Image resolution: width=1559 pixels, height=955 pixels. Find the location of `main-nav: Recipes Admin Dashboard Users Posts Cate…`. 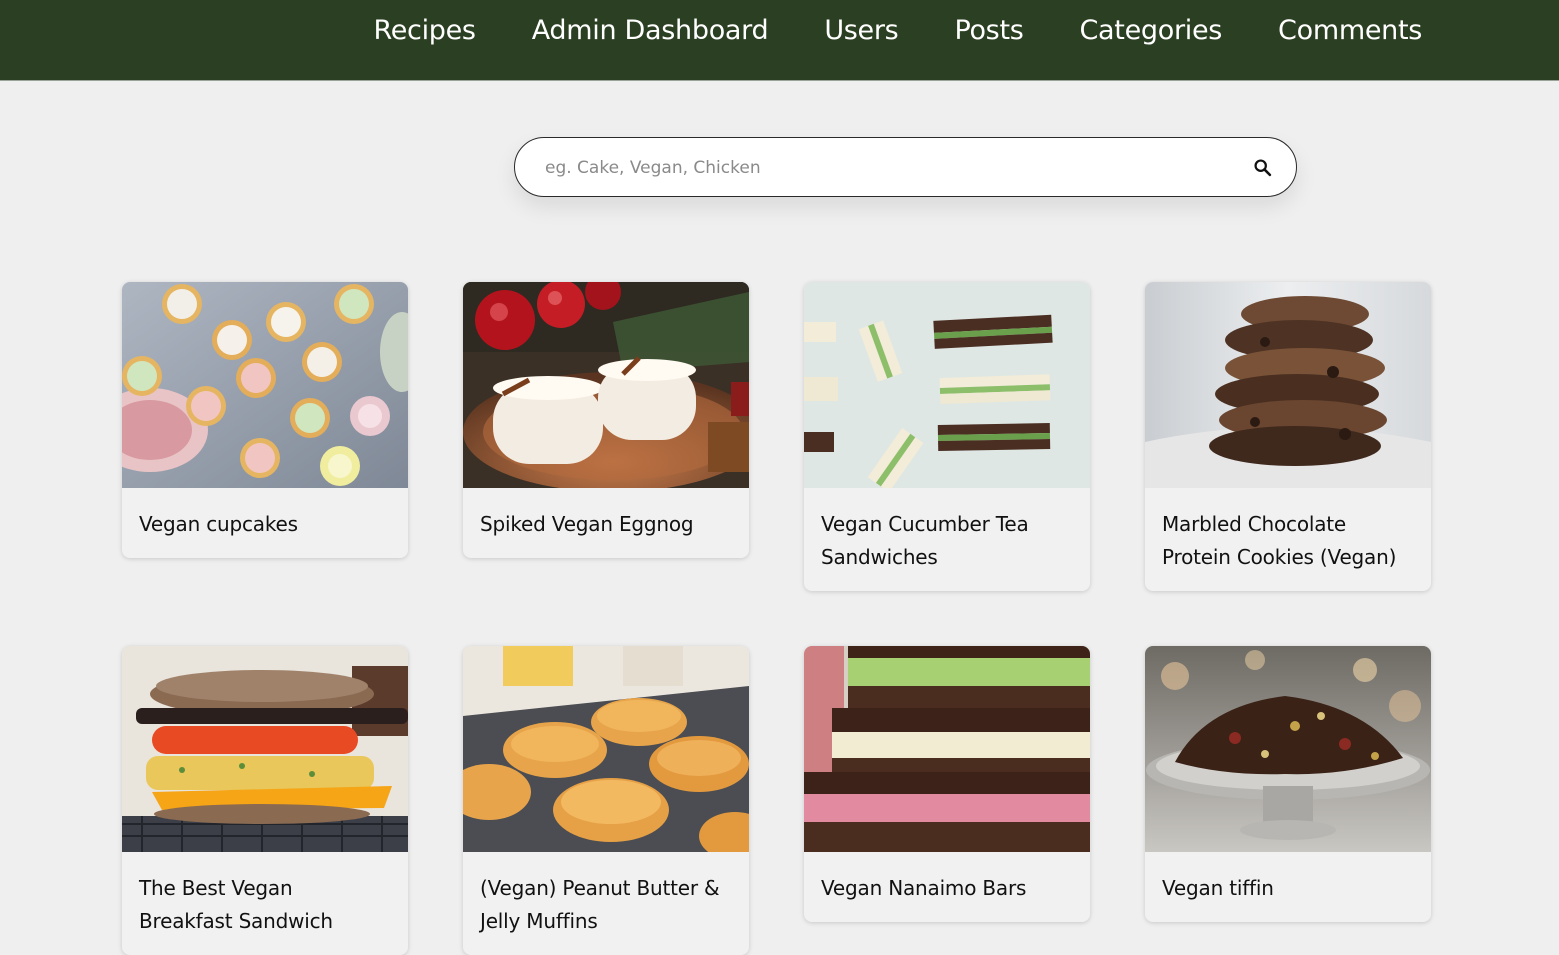

main-nav: Recipes Admin Dashboard Users Posts Cate… is located at coordinates (897, 30).